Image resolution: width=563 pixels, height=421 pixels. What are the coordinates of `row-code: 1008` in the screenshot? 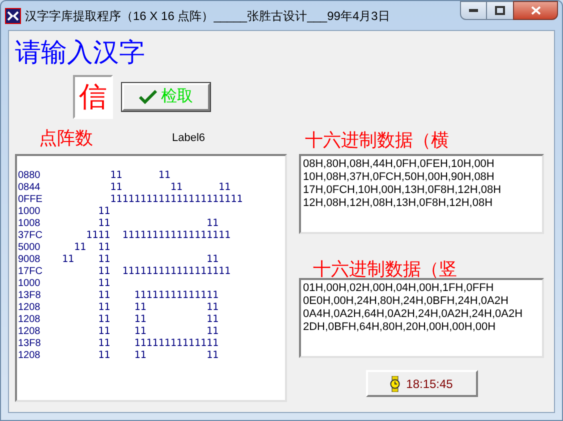 It's located at (30, 224).